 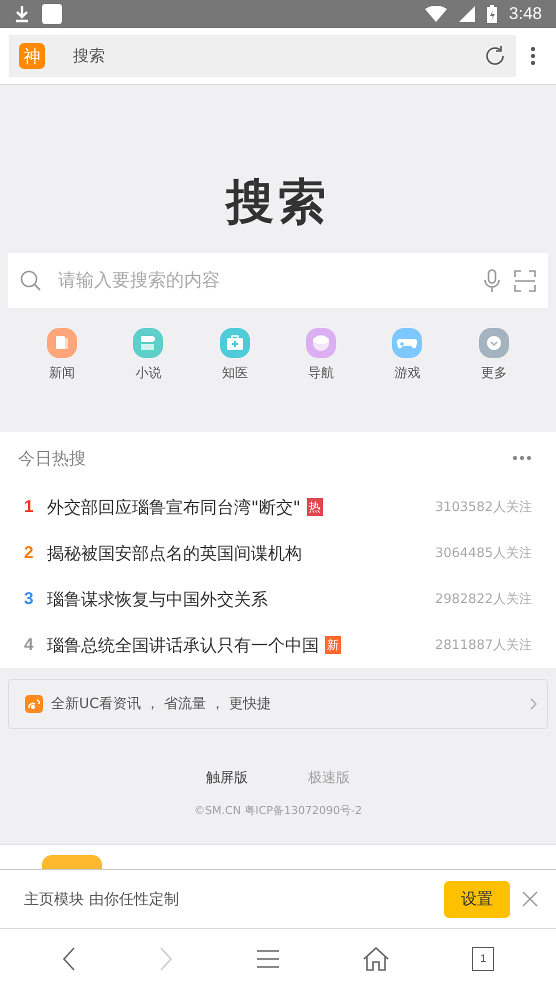 What do you see at coordinates (483, 553) in the screenshot?
I see `follower-count: 3064485人关注` at bounding box center [483, 553].